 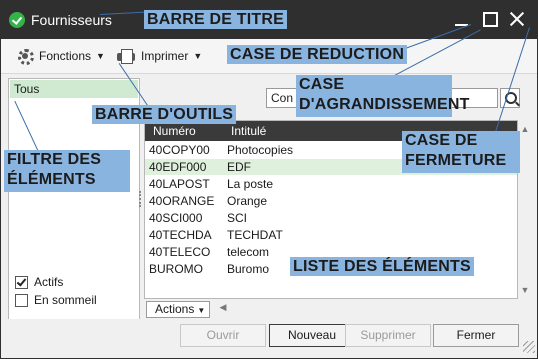 What do you see at coordinates (174, 131) in the screenshot?
I see `column-header-number: Numéro` at bounding box center [174, 131].